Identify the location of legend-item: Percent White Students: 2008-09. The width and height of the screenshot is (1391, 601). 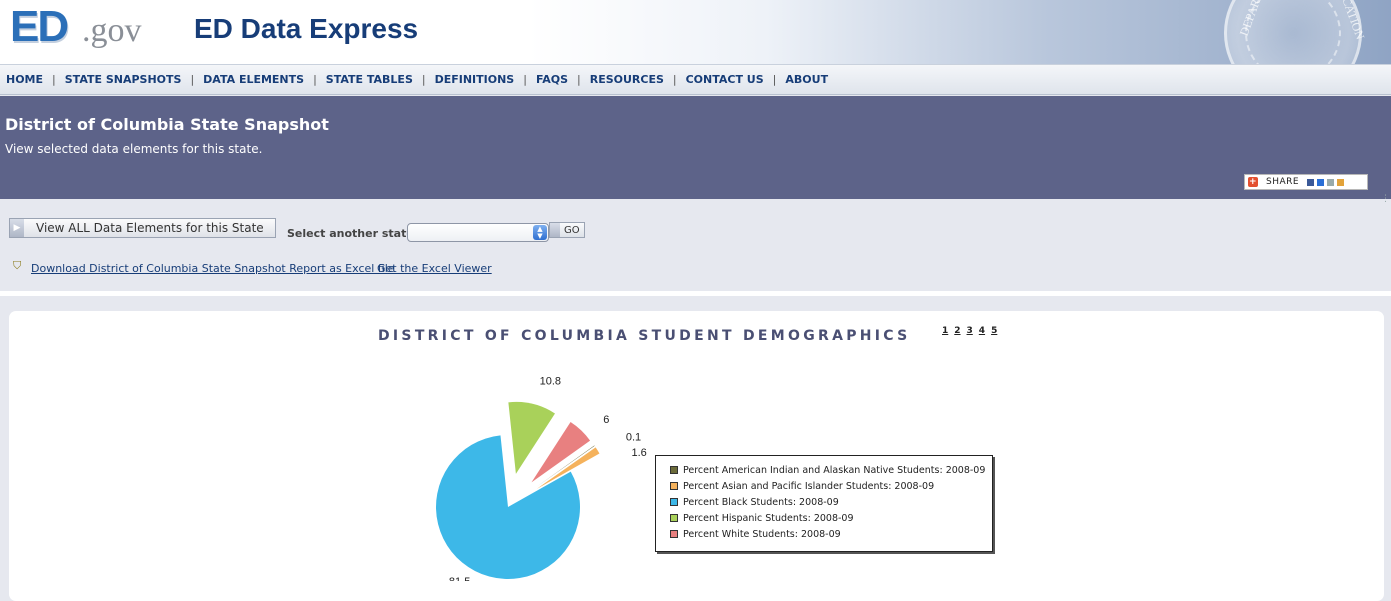
(831, 534).